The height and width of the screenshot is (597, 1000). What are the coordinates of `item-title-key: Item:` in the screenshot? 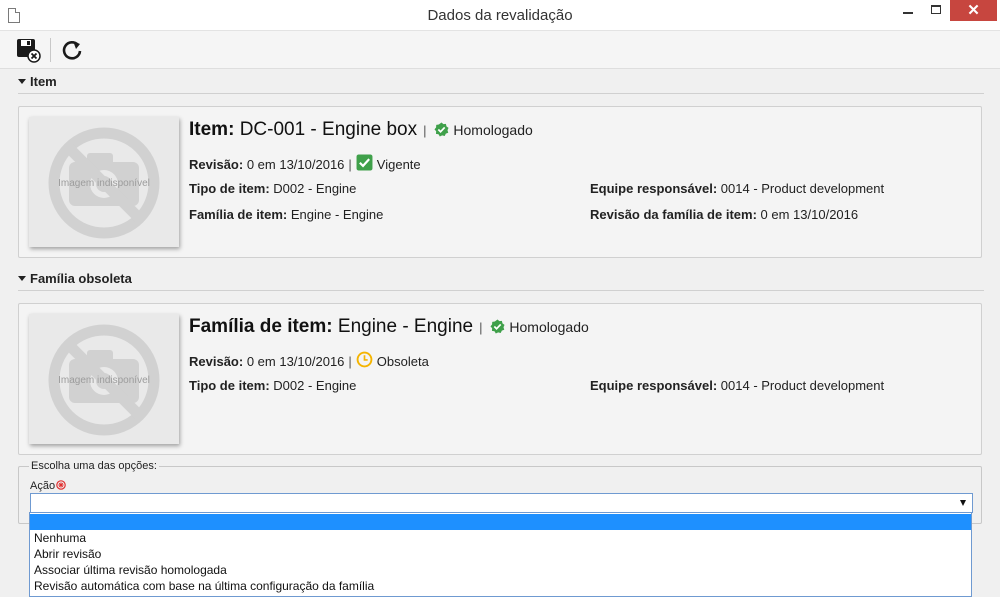 It's located at (212, 129).